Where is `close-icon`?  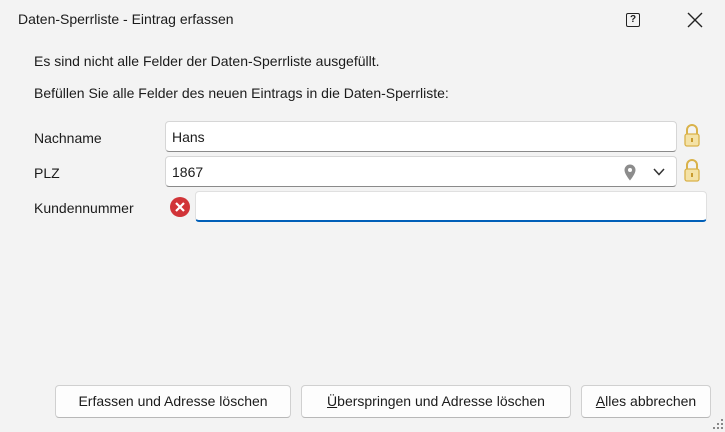
close-icon is located at coordinates (695, 20).